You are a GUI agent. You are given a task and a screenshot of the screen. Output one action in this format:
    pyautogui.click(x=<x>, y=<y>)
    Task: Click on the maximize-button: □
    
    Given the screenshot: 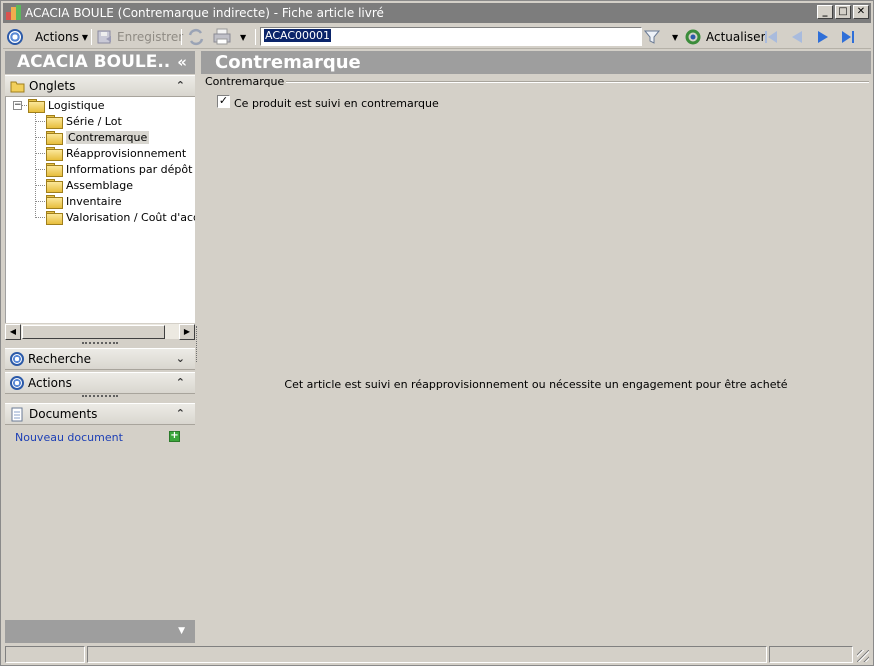 What is the action you would take?
    pyautogui.click(x=843, y=12)
    